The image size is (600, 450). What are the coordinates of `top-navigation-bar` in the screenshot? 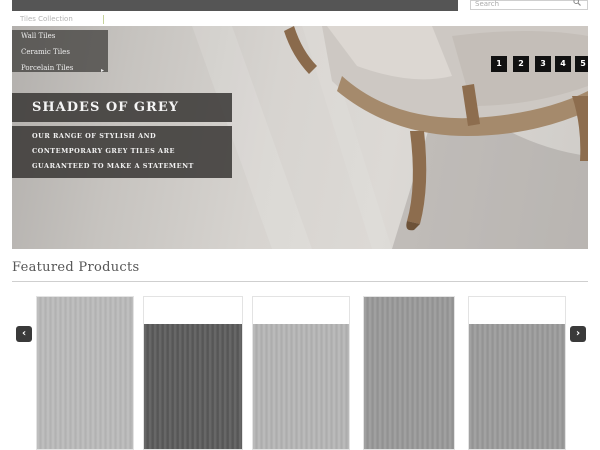 It's located at (235, 5).